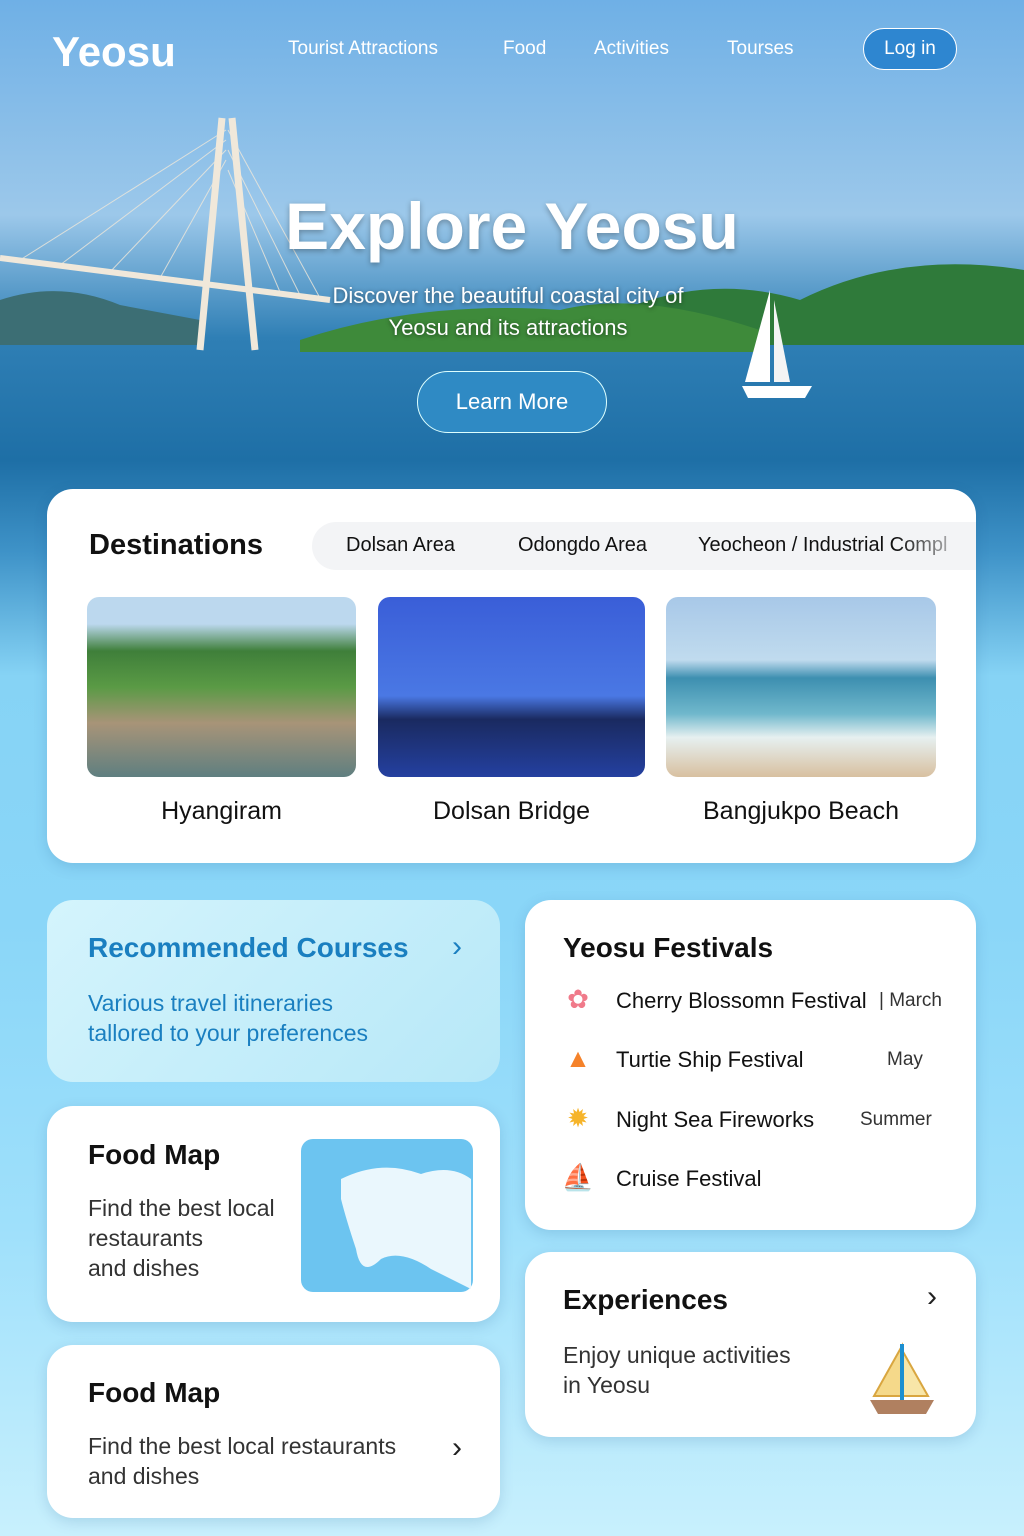  I want to click on food-map-description: Find the best local restaurants and dishes, so click(181, 1238).